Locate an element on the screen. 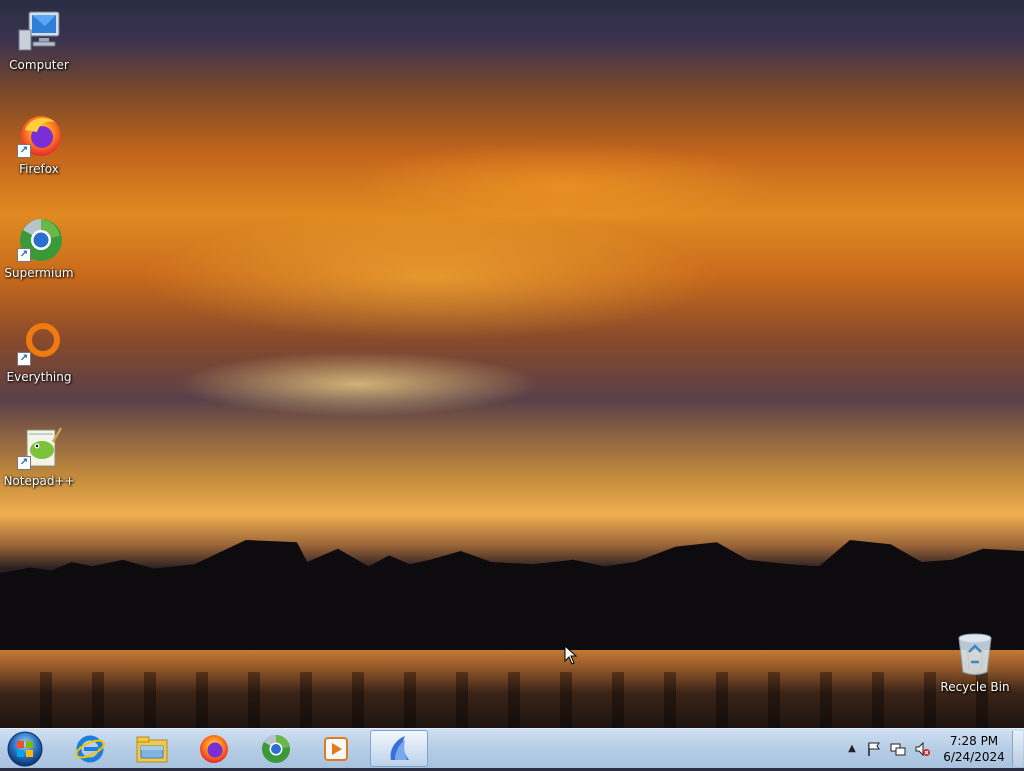  computer-icon is located at coordinates (39, 32).